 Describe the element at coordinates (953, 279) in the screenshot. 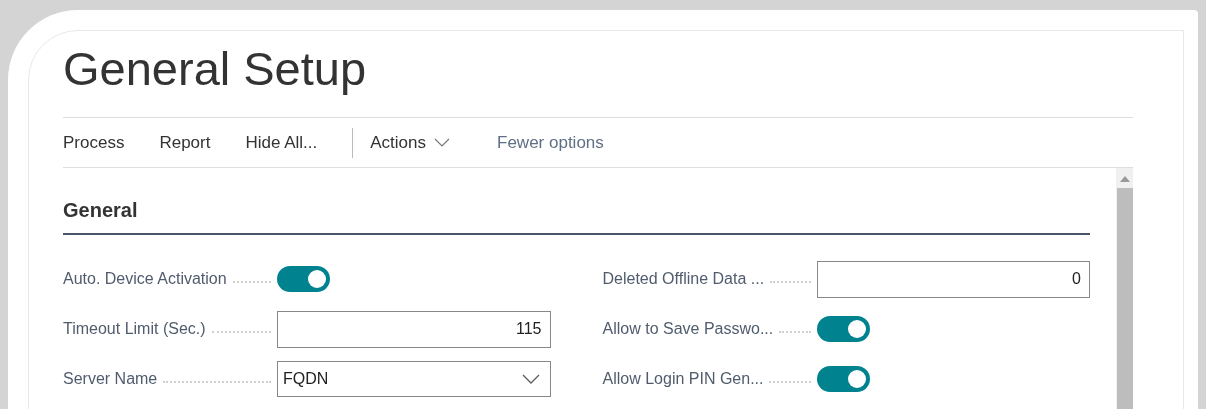

I see `number-field: 0` at that location.